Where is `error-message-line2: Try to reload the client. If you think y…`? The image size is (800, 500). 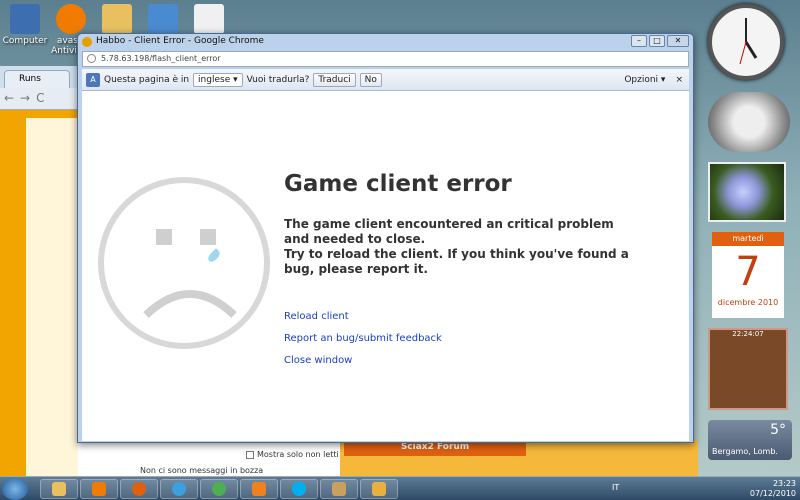 error-message-line2: Try to reload the client. If you think y… is located at coordinates (456, 261).